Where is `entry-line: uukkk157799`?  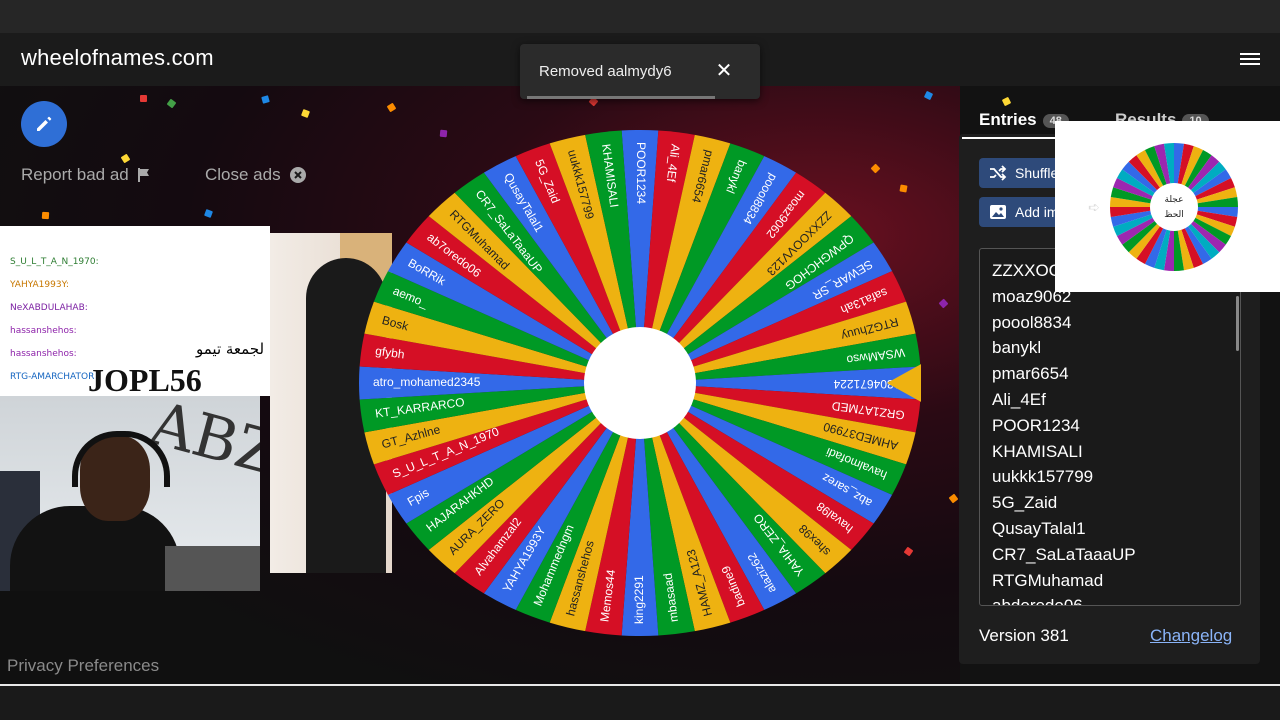 entry-line: uukkk157799 is located at coordinates (1043, 477).